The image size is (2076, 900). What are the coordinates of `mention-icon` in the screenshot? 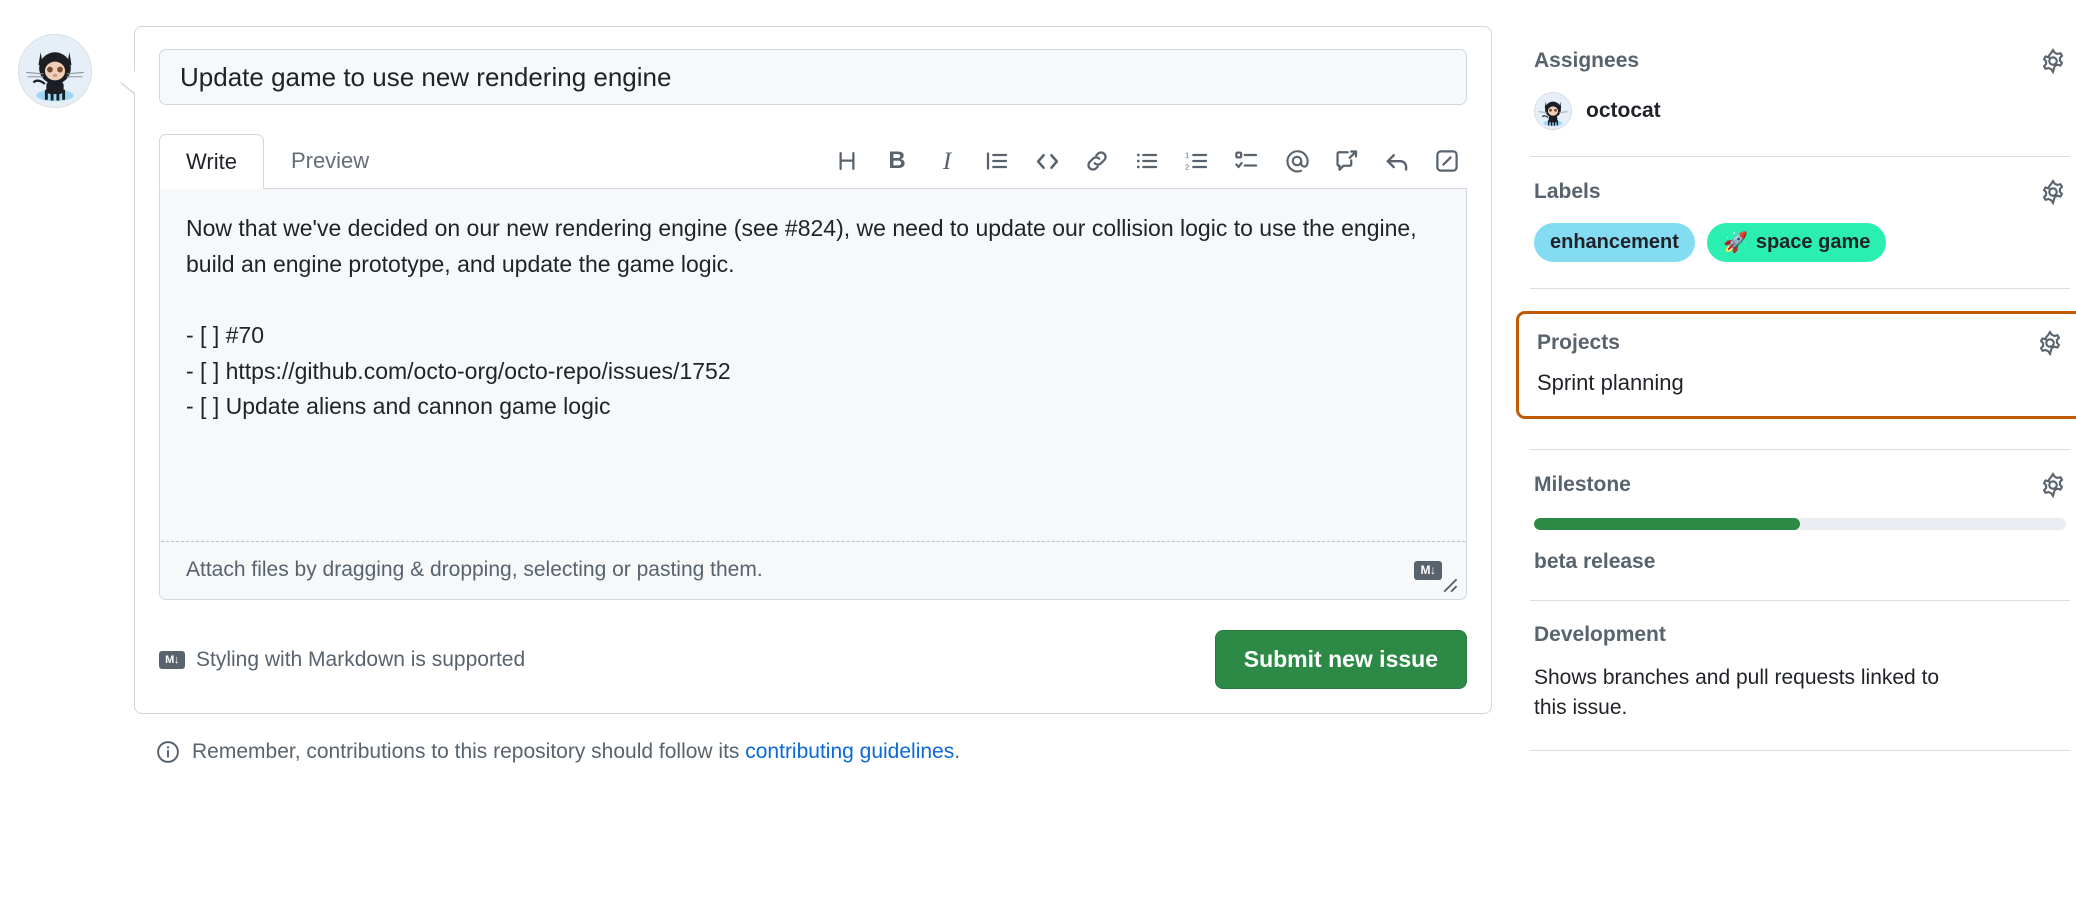 It's located at (1297, 161).